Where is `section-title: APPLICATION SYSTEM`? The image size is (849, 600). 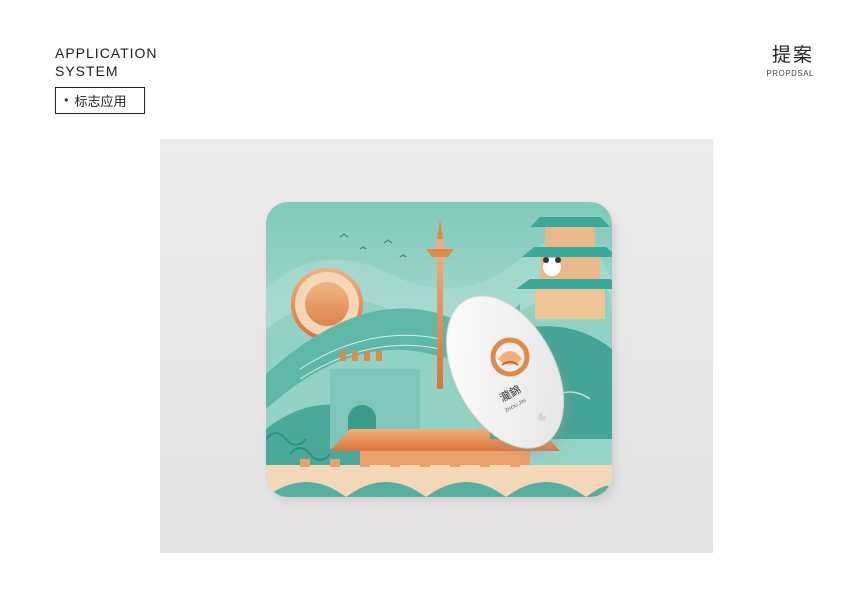 section-title: APPLICATION SYSTEM is located at coordinates (106, 62).